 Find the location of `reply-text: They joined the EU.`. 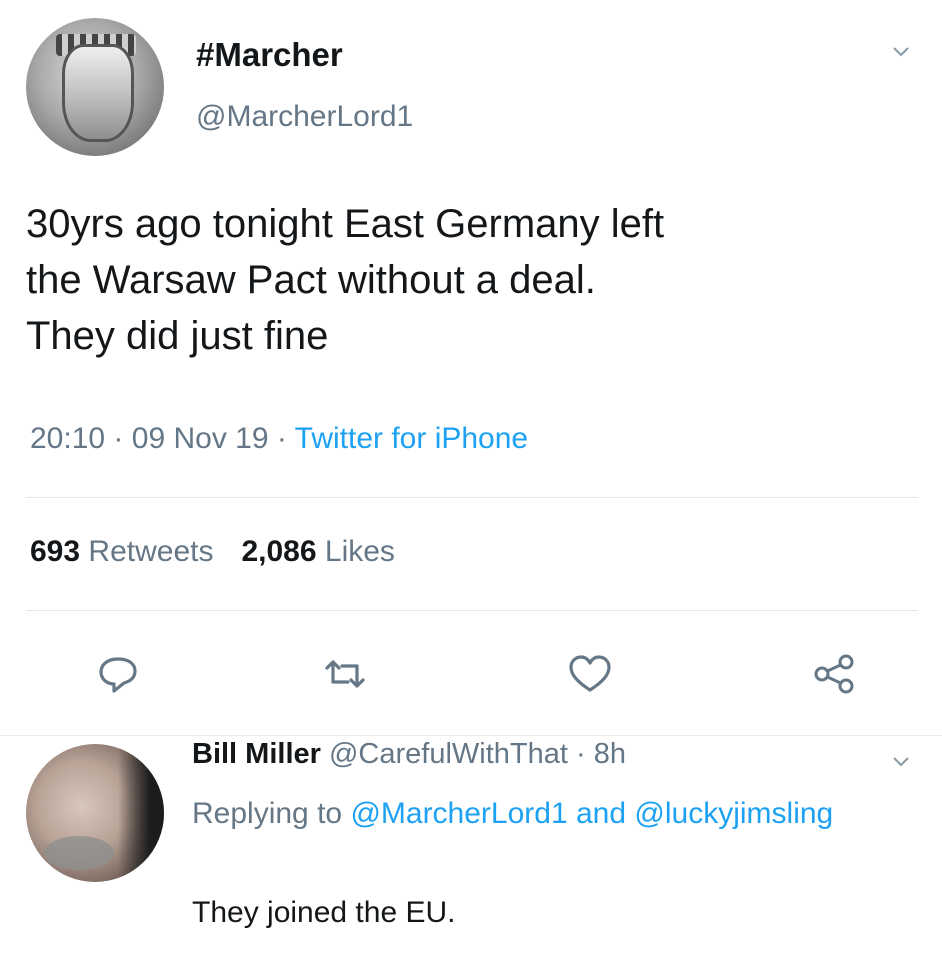

reply-text: They joined the EU. is located at coordinates (324, 912).